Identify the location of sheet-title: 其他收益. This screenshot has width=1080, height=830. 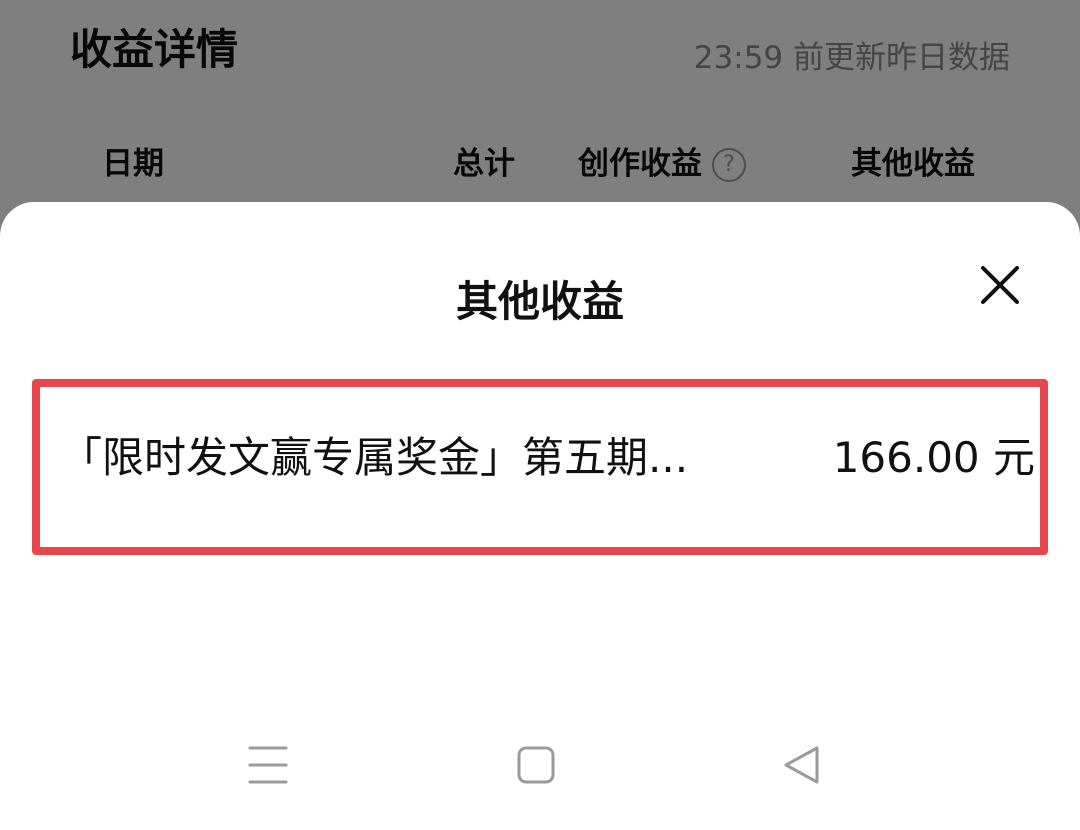
(539, 301).